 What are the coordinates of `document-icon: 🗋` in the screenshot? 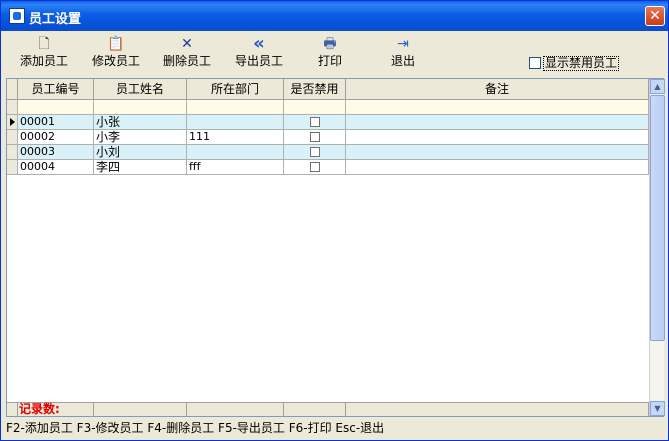 It's located at (44, 44).